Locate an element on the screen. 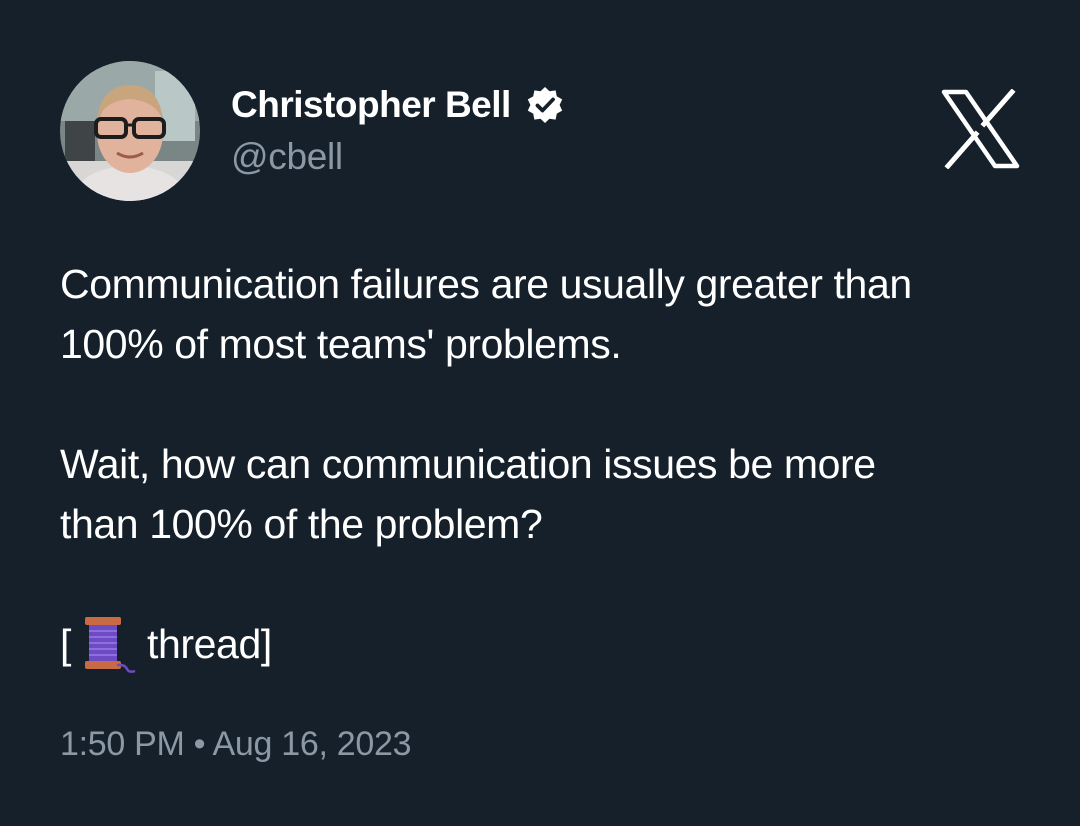 The image size is (1080, 826). avatar is located at coordinates (130, 131).